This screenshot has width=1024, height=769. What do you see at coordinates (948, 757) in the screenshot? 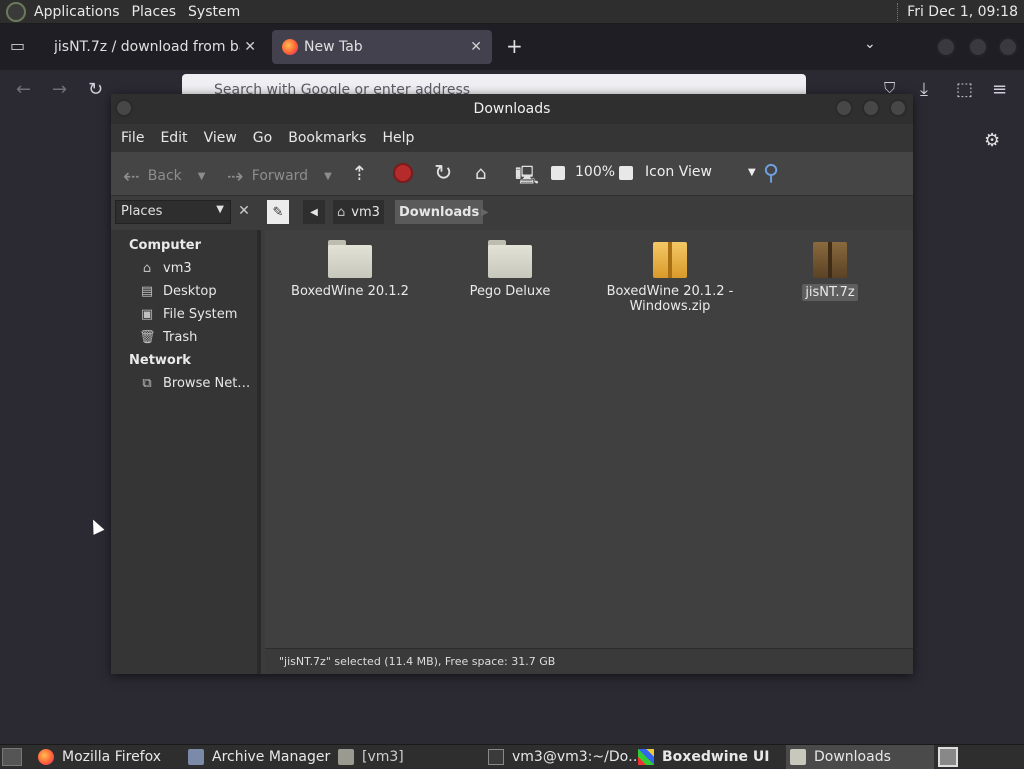
I see `workspace-switcher` at bounding box center [948, 757].